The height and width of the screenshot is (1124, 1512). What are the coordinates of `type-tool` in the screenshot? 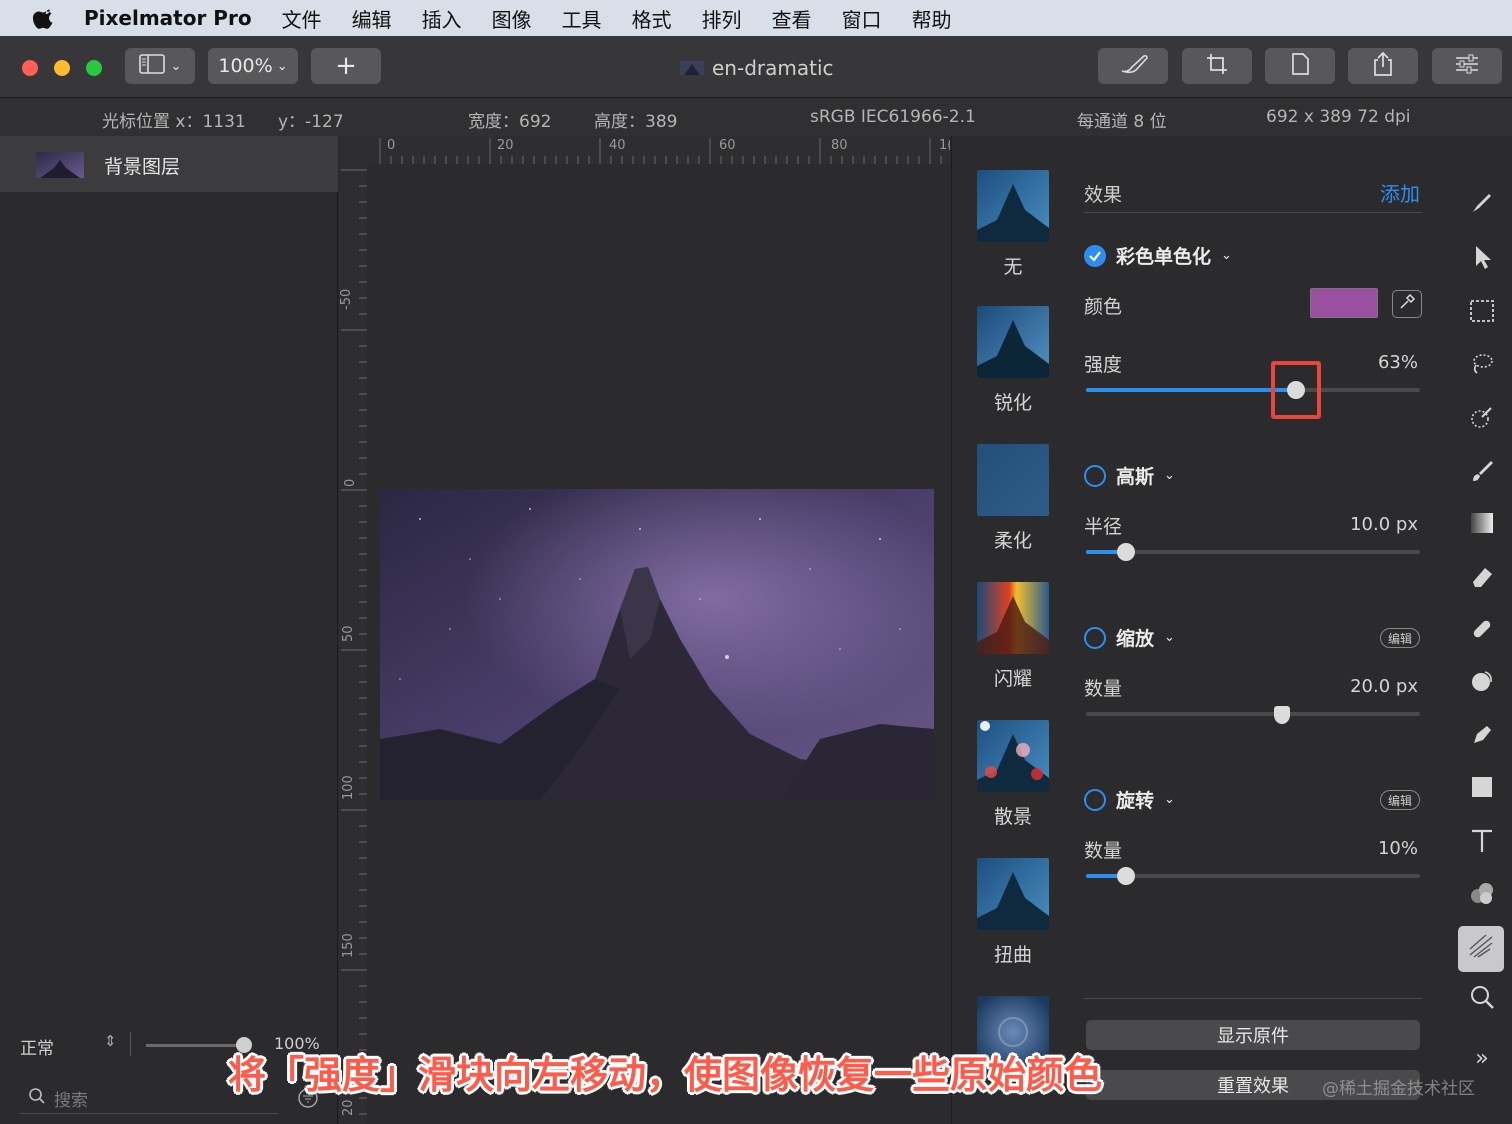 It's located at (1482, 844).